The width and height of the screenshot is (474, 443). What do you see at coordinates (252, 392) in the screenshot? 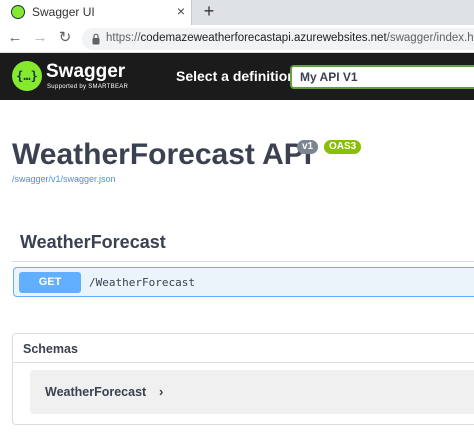
I see `model-weatherforecast: WeatherForecast ›` at bounding box center [252, 392].